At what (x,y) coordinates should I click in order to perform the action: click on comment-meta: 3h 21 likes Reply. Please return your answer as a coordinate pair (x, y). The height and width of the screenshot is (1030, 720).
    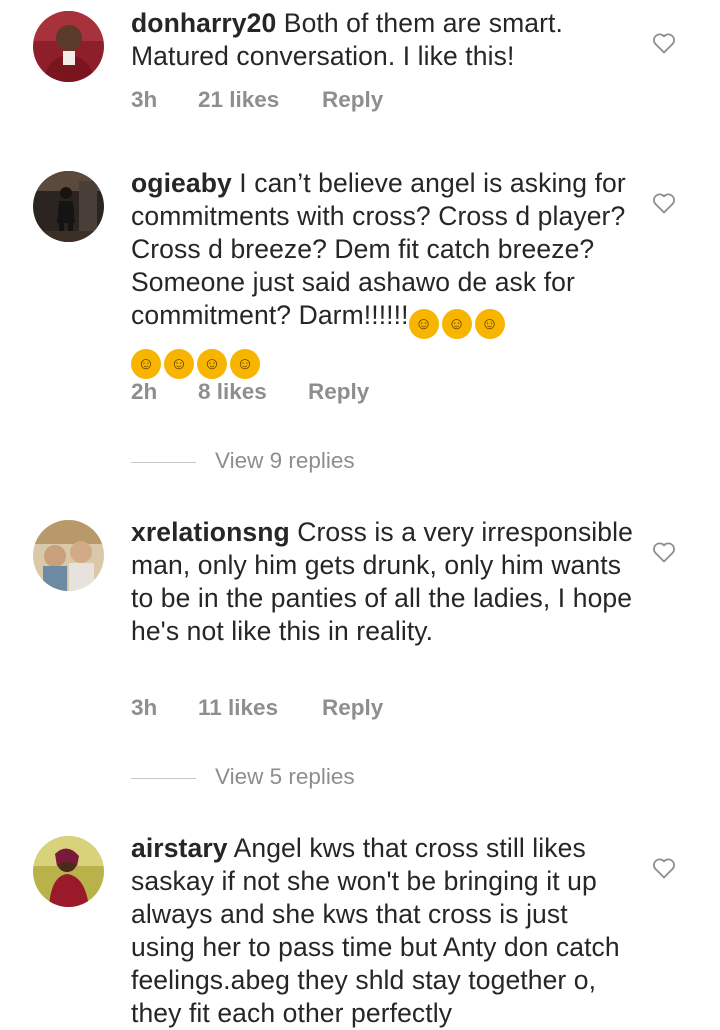
    Looking at the image, I should click on (257, 100).